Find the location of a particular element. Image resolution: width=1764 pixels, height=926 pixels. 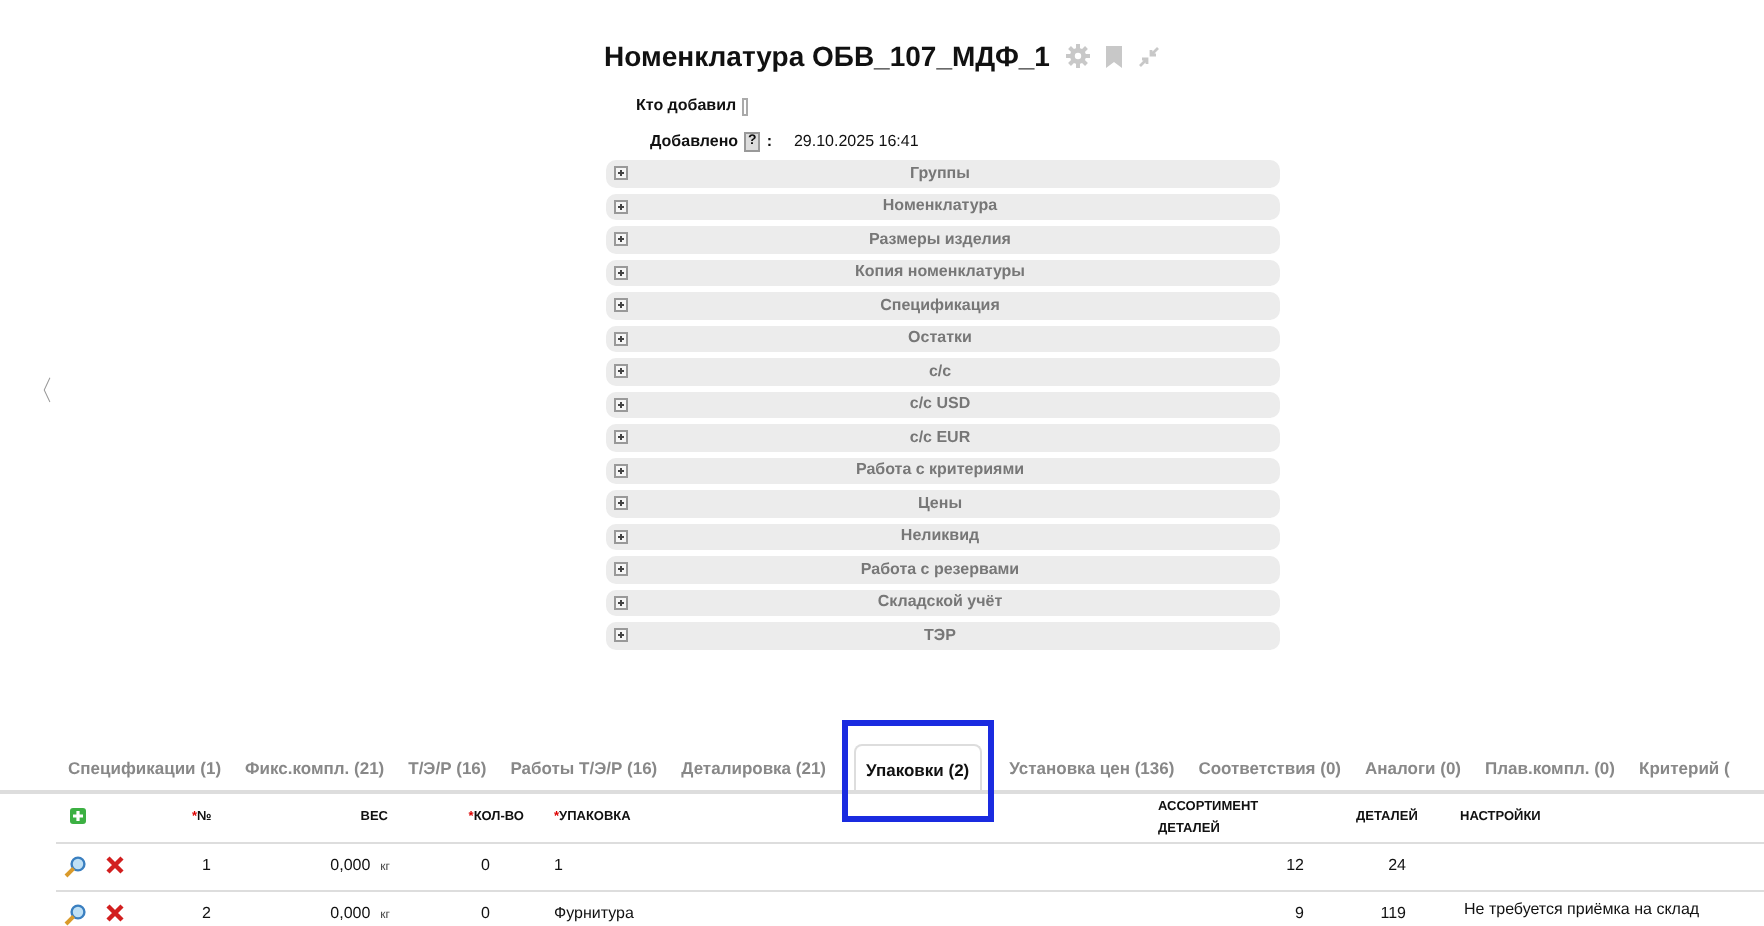

tab: Фикс.компл. (21) is located at coordinates (315, 767).